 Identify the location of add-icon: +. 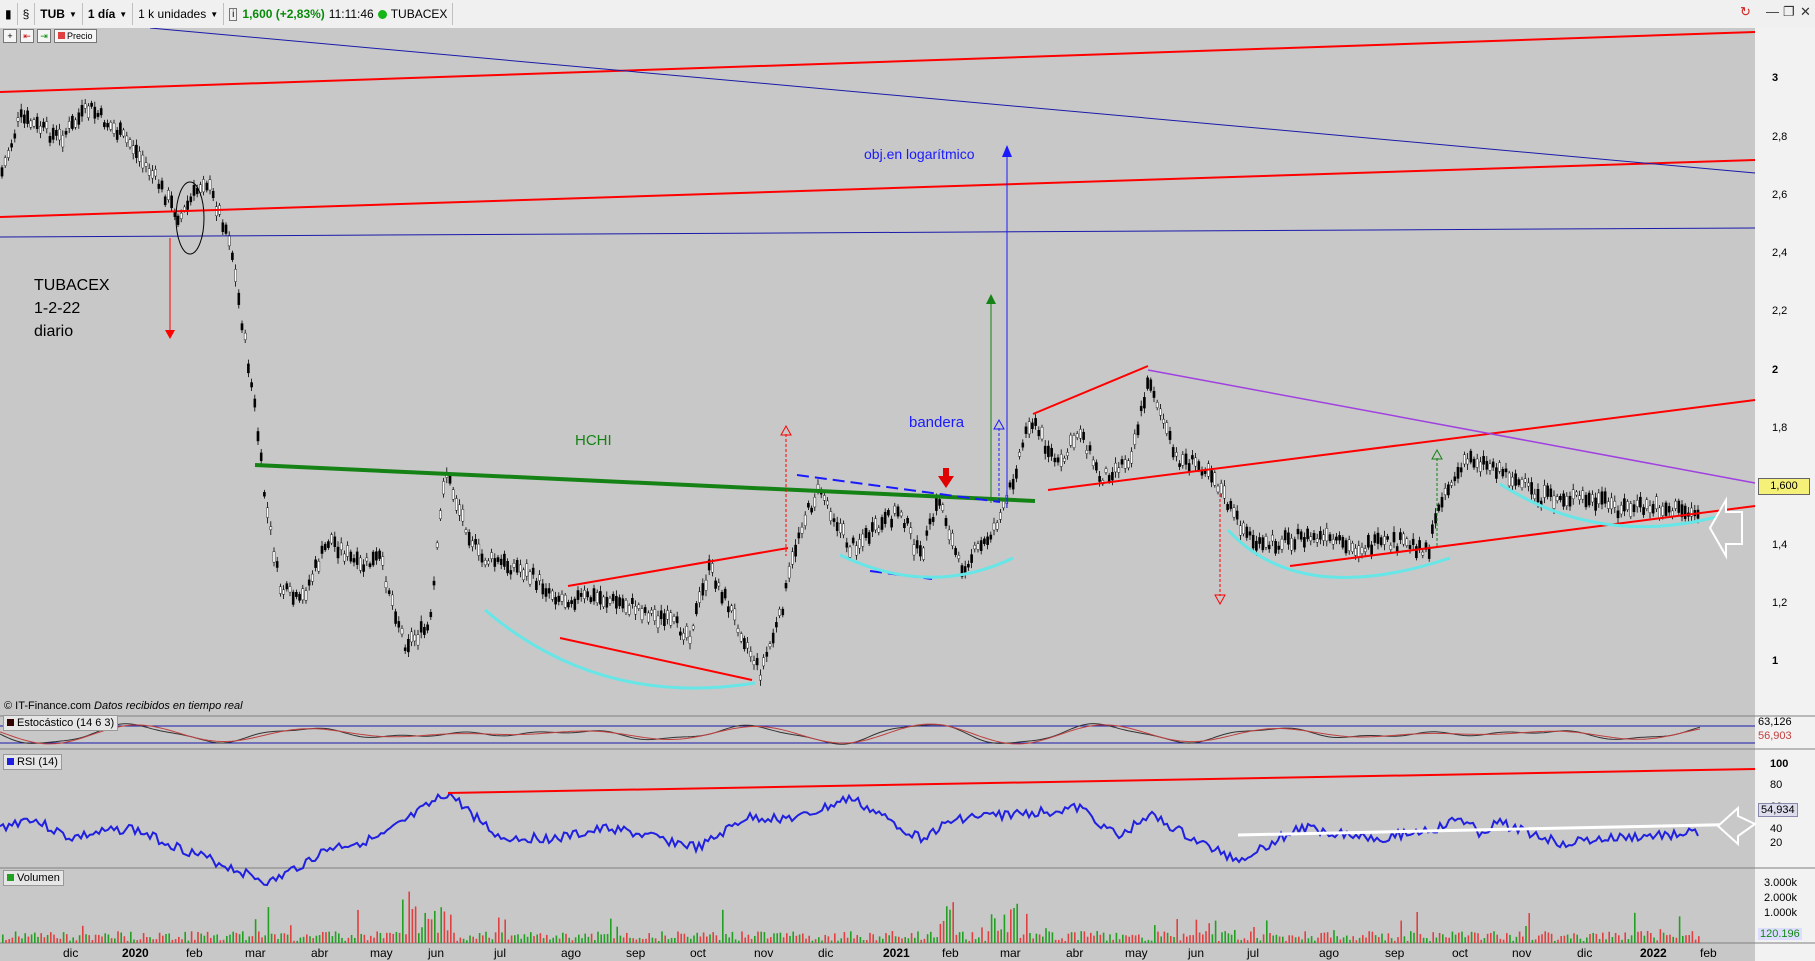
(10, 36).